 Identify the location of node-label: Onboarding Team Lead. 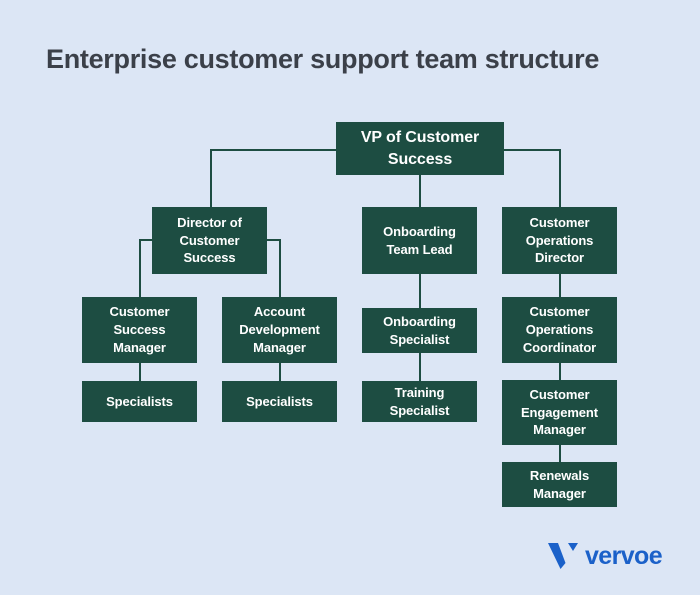
(419, 240).